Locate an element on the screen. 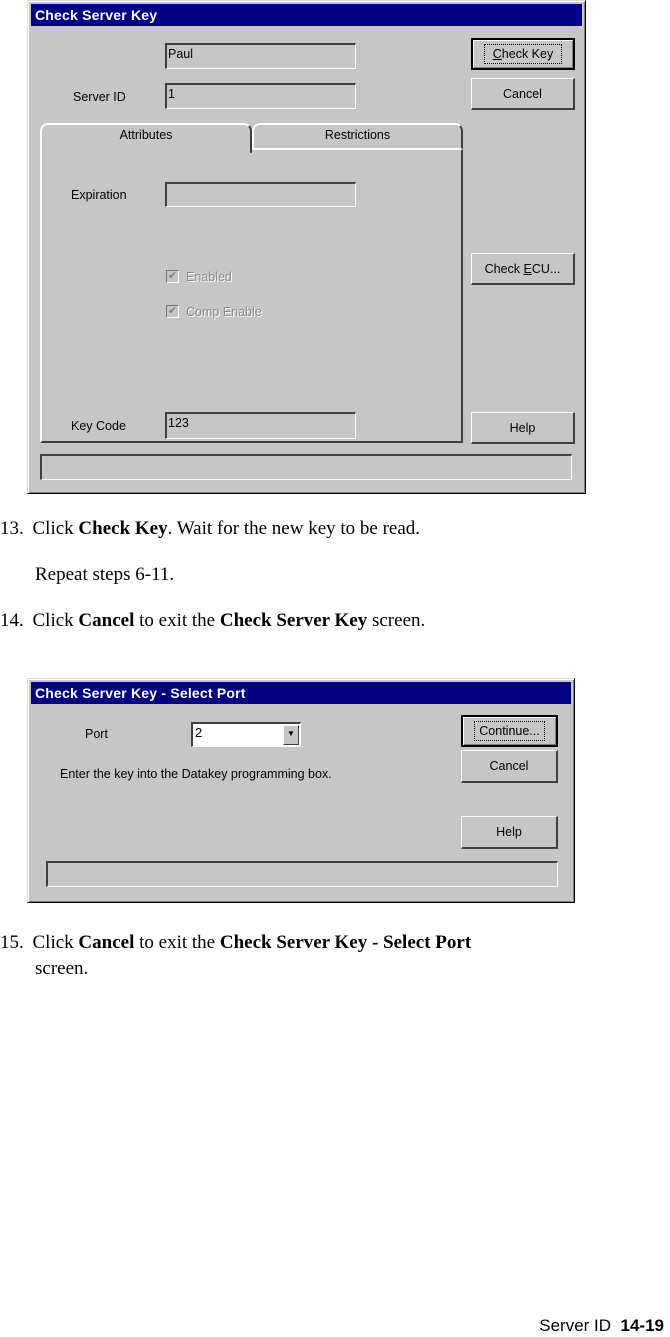 The width and height of the screenshot is (670, 1337). enabled-checkbox: ✔ is located at coordinates (172, 276).